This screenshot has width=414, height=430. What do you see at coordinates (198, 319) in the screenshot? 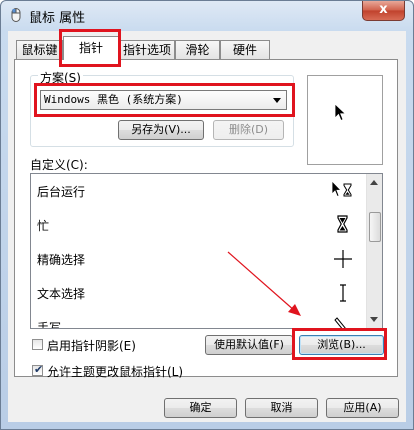
I see `list-item: 手写` at bounding box center [198, 319].